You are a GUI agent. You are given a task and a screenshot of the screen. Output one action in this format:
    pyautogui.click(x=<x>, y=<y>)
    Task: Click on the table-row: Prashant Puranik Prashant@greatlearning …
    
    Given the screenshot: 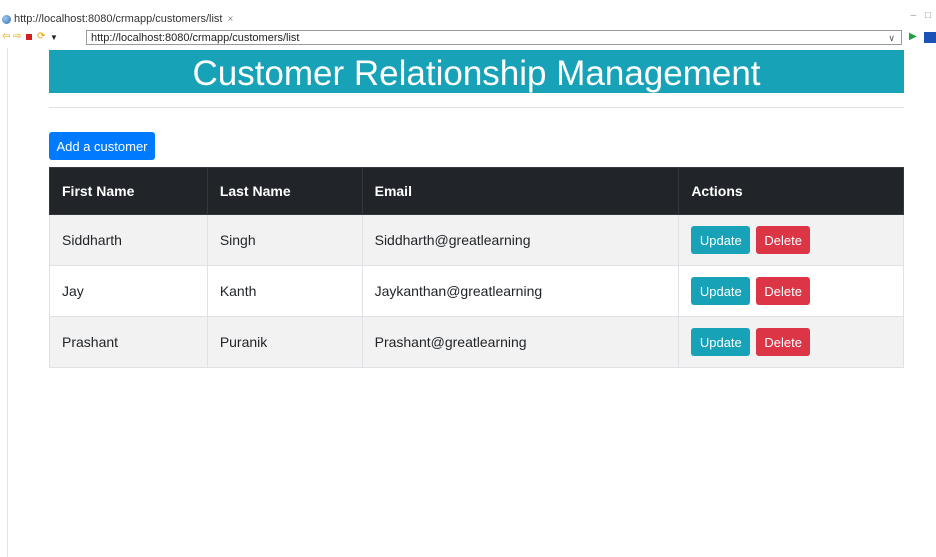 What is the action you would take?
    pyautogui.click(x=476, y=342)
    